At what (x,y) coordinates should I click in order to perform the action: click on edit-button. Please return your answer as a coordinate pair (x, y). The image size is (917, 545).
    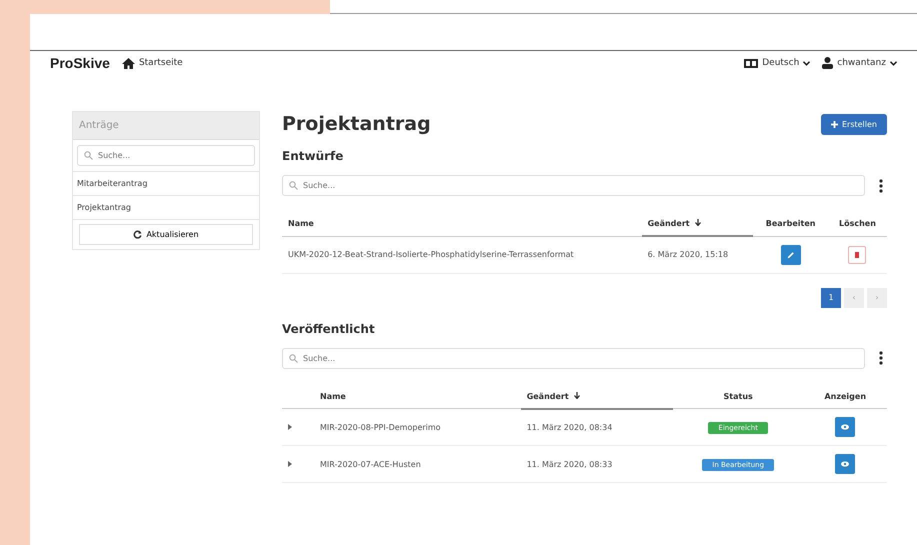
    Looking at the image, I should click on (790, 254).